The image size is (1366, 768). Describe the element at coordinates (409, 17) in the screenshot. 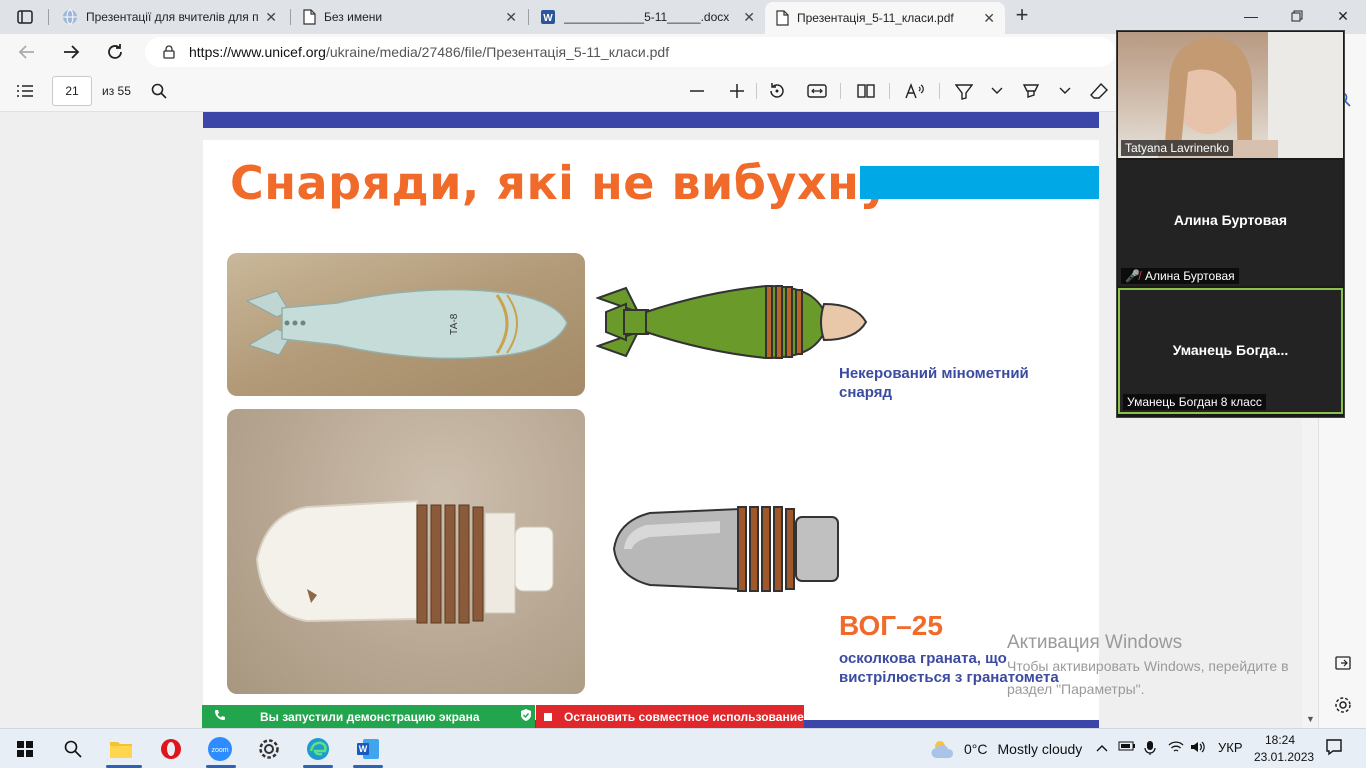

I see `tab-untitled: Без имени ✕` at that location.